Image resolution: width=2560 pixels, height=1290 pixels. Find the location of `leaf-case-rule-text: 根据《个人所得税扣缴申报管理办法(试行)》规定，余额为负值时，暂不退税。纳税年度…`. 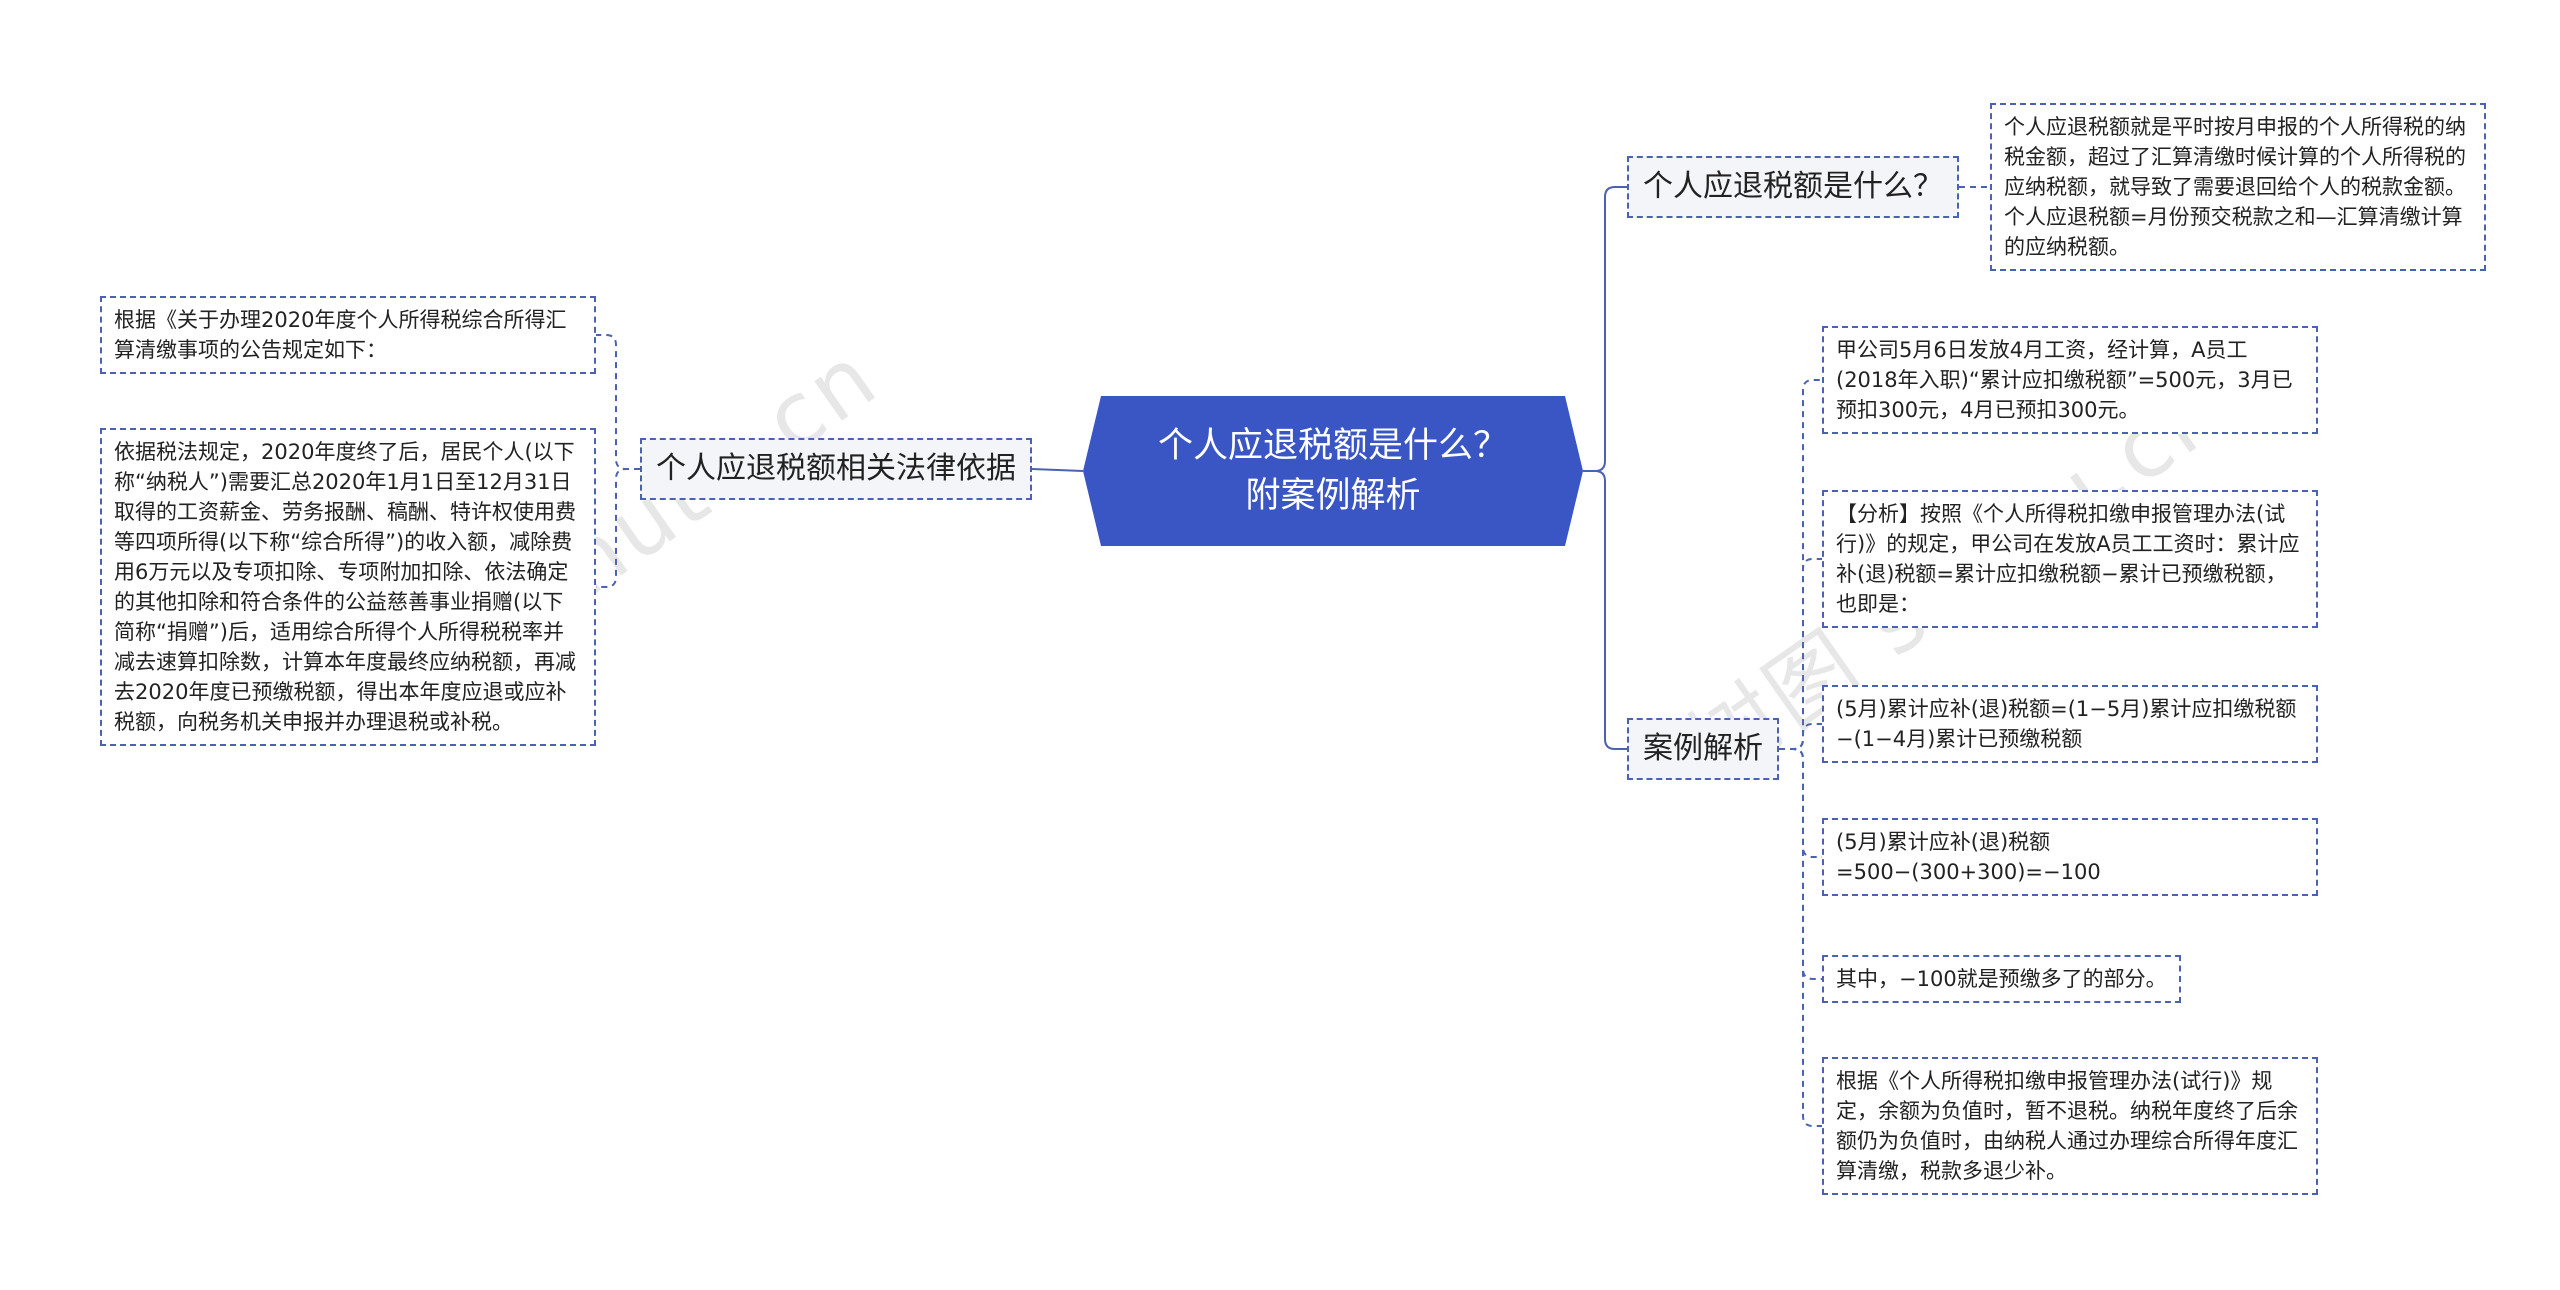

leaf-case-rule-text: 根据《个人所得税扣缴申报管理办法(试行)》规定，余额为负值时，暂不退税。纳税年度… is located at coordinates (2067, 1126).